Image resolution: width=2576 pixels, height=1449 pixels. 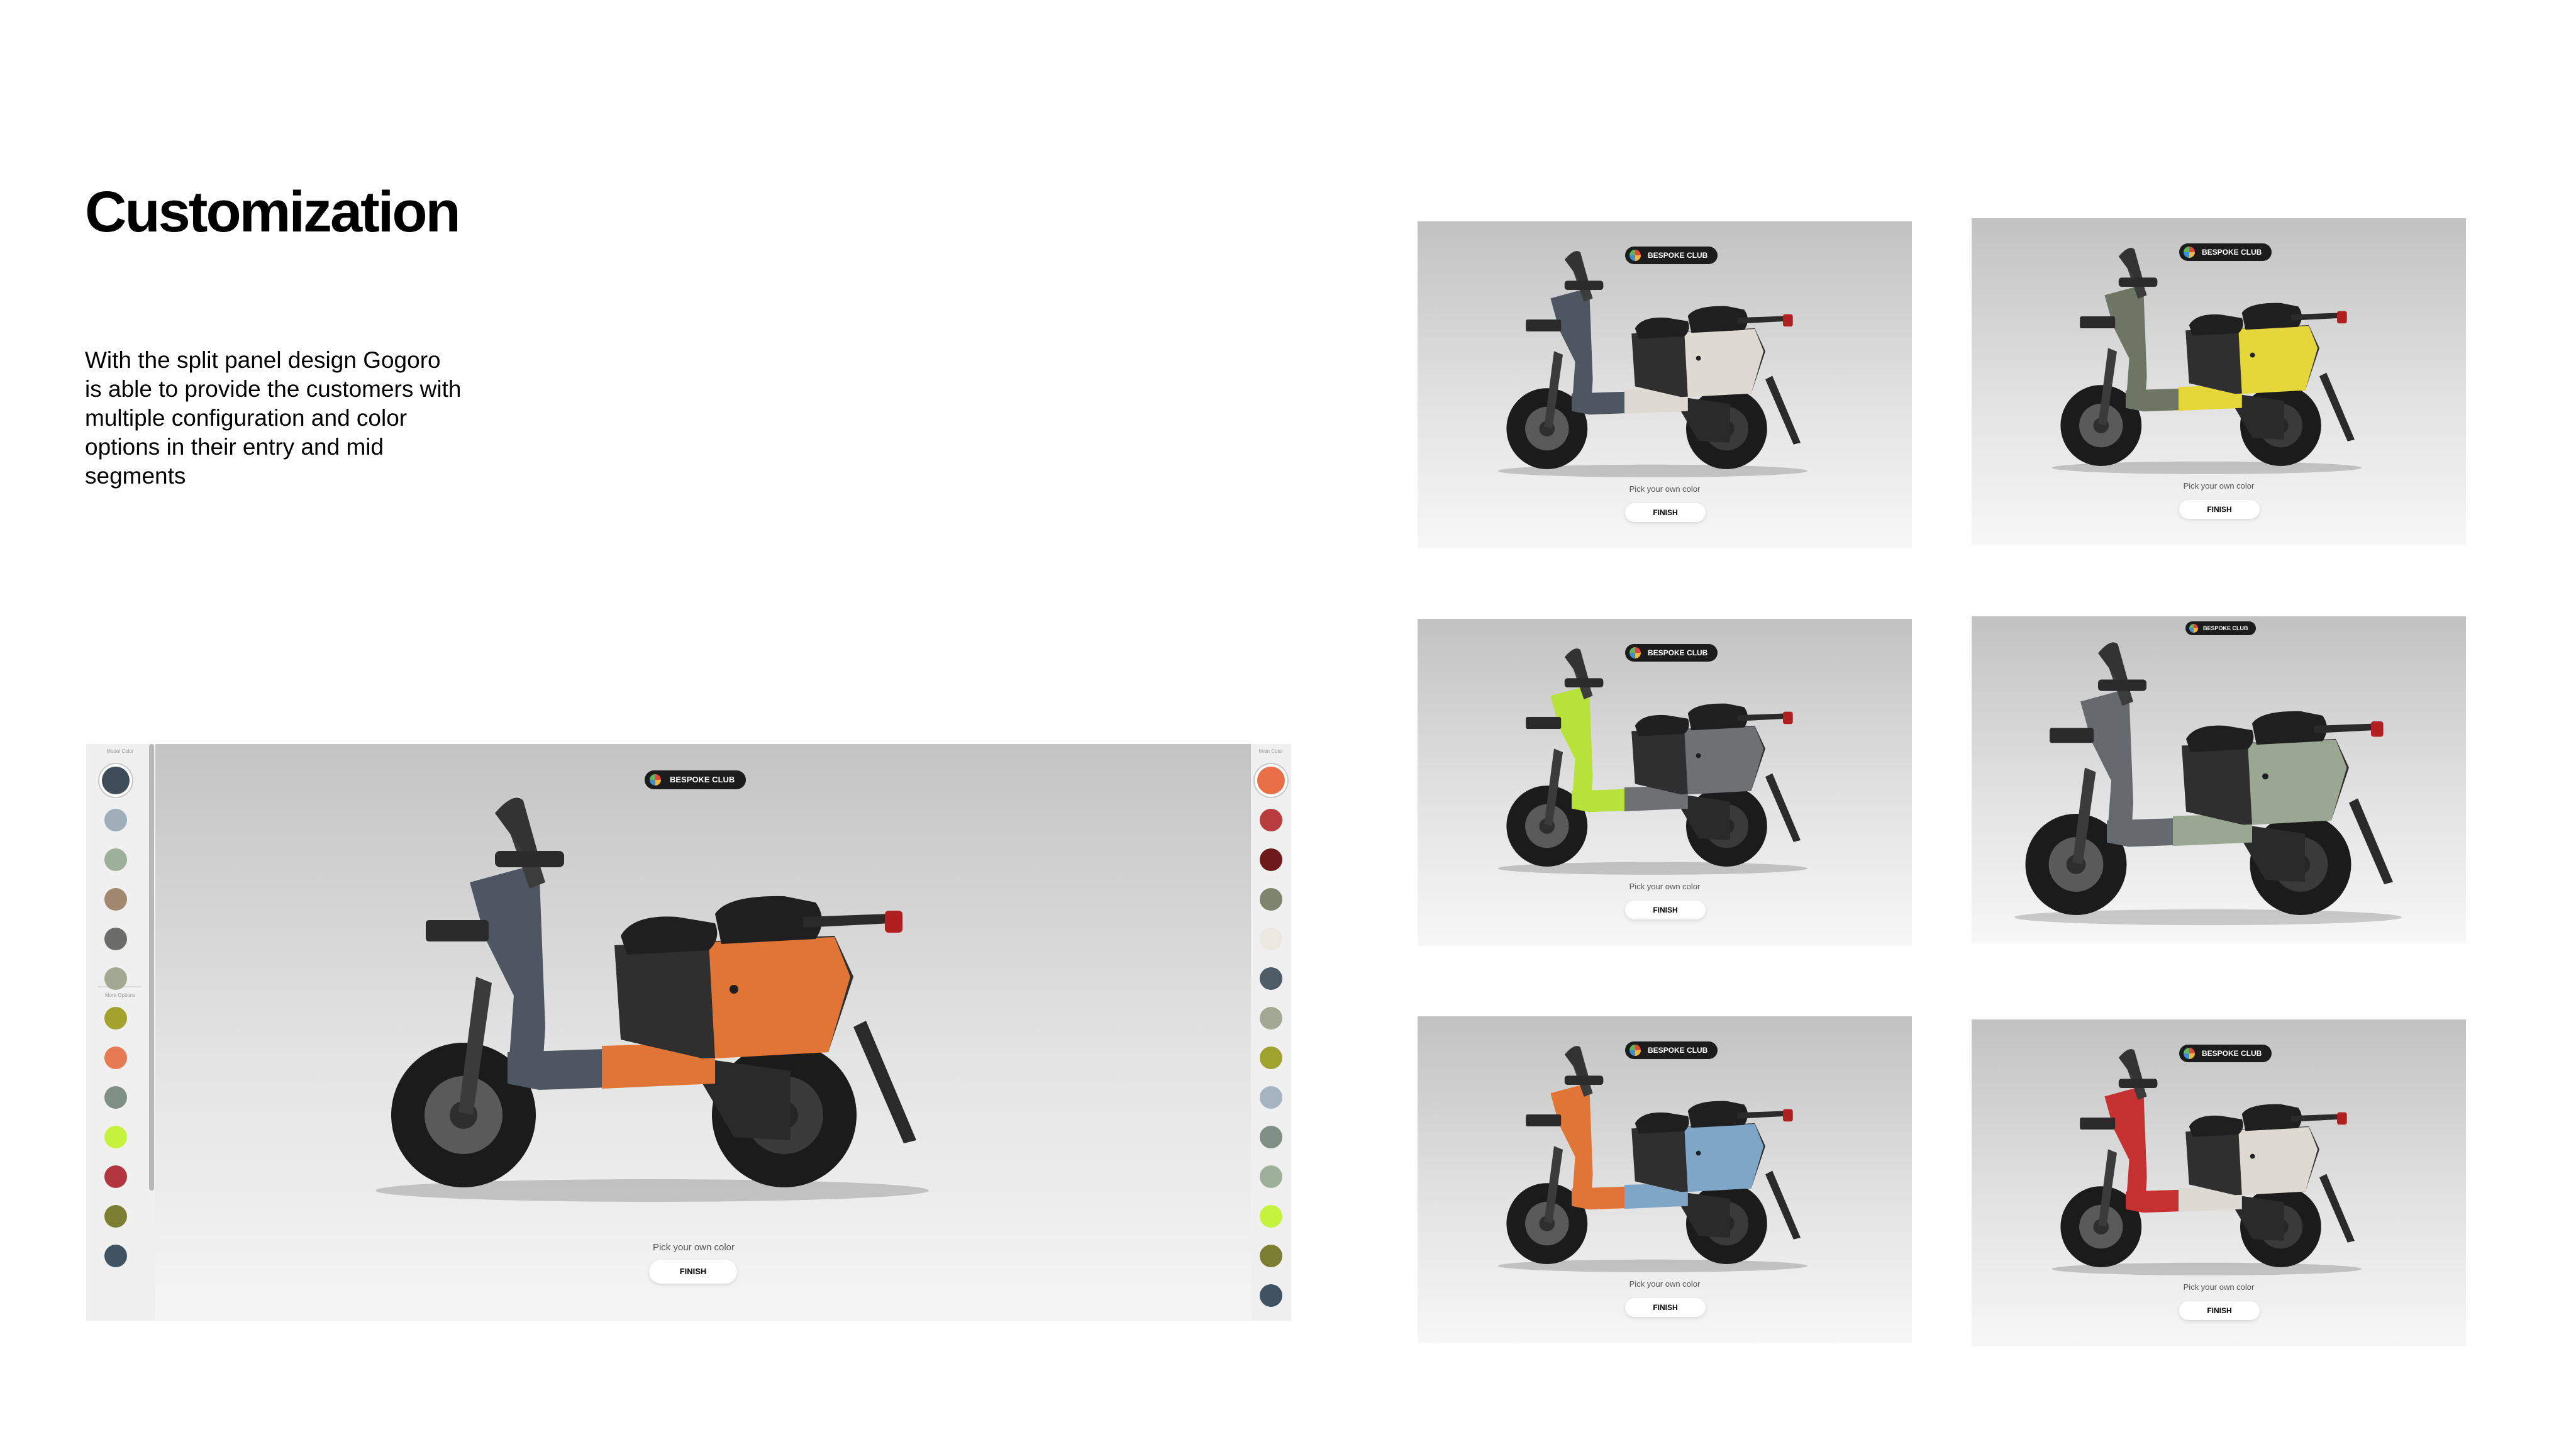 I want to click on page-title: Customization, so click(x=273, y=212).